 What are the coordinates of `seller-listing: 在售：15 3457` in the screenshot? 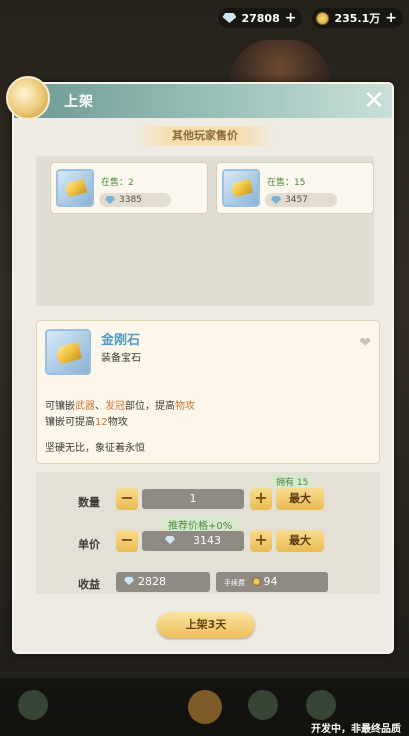 It's located at (295, 188).